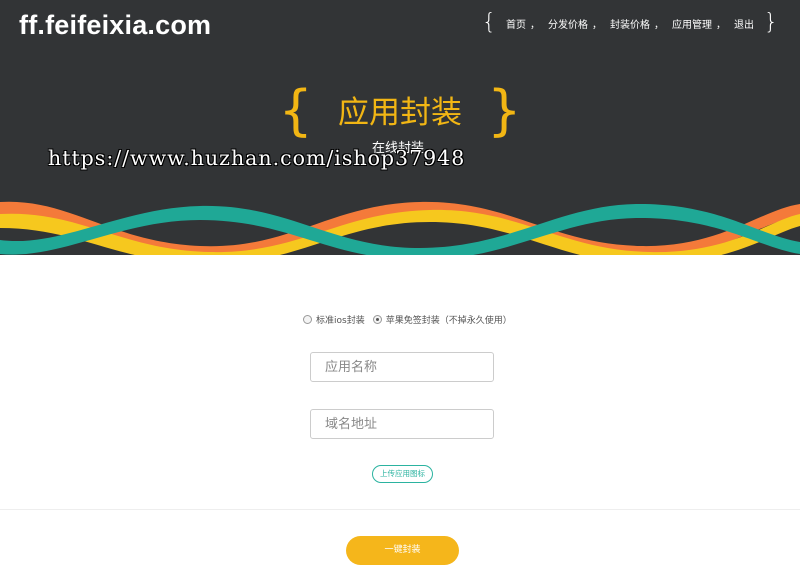  What do you see at coordinates (504, 110) in the screenshot?
I see `hero-close-brace: }` at bounding box center [504, 110].